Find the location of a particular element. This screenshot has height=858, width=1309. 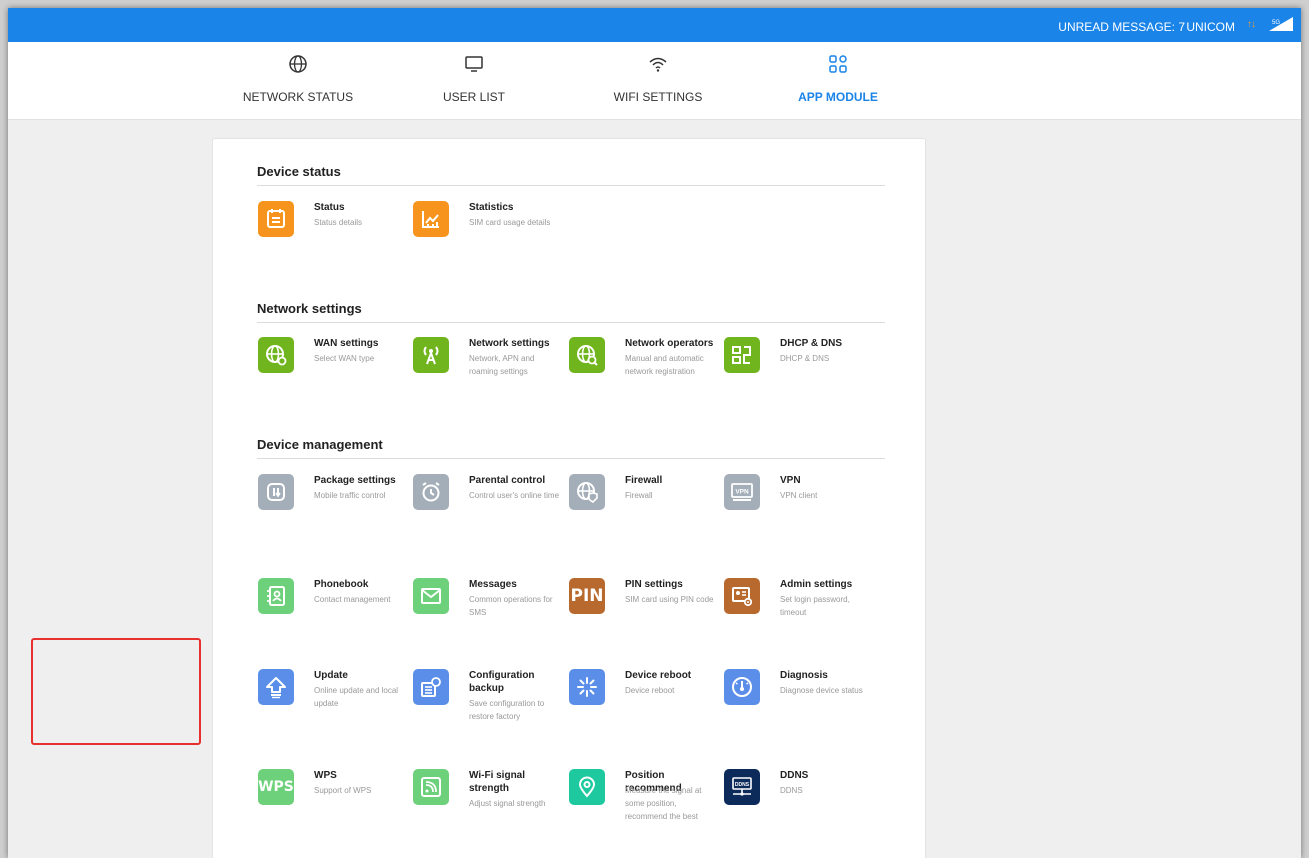

app-title: WPS is located at coordinates (325, 775).